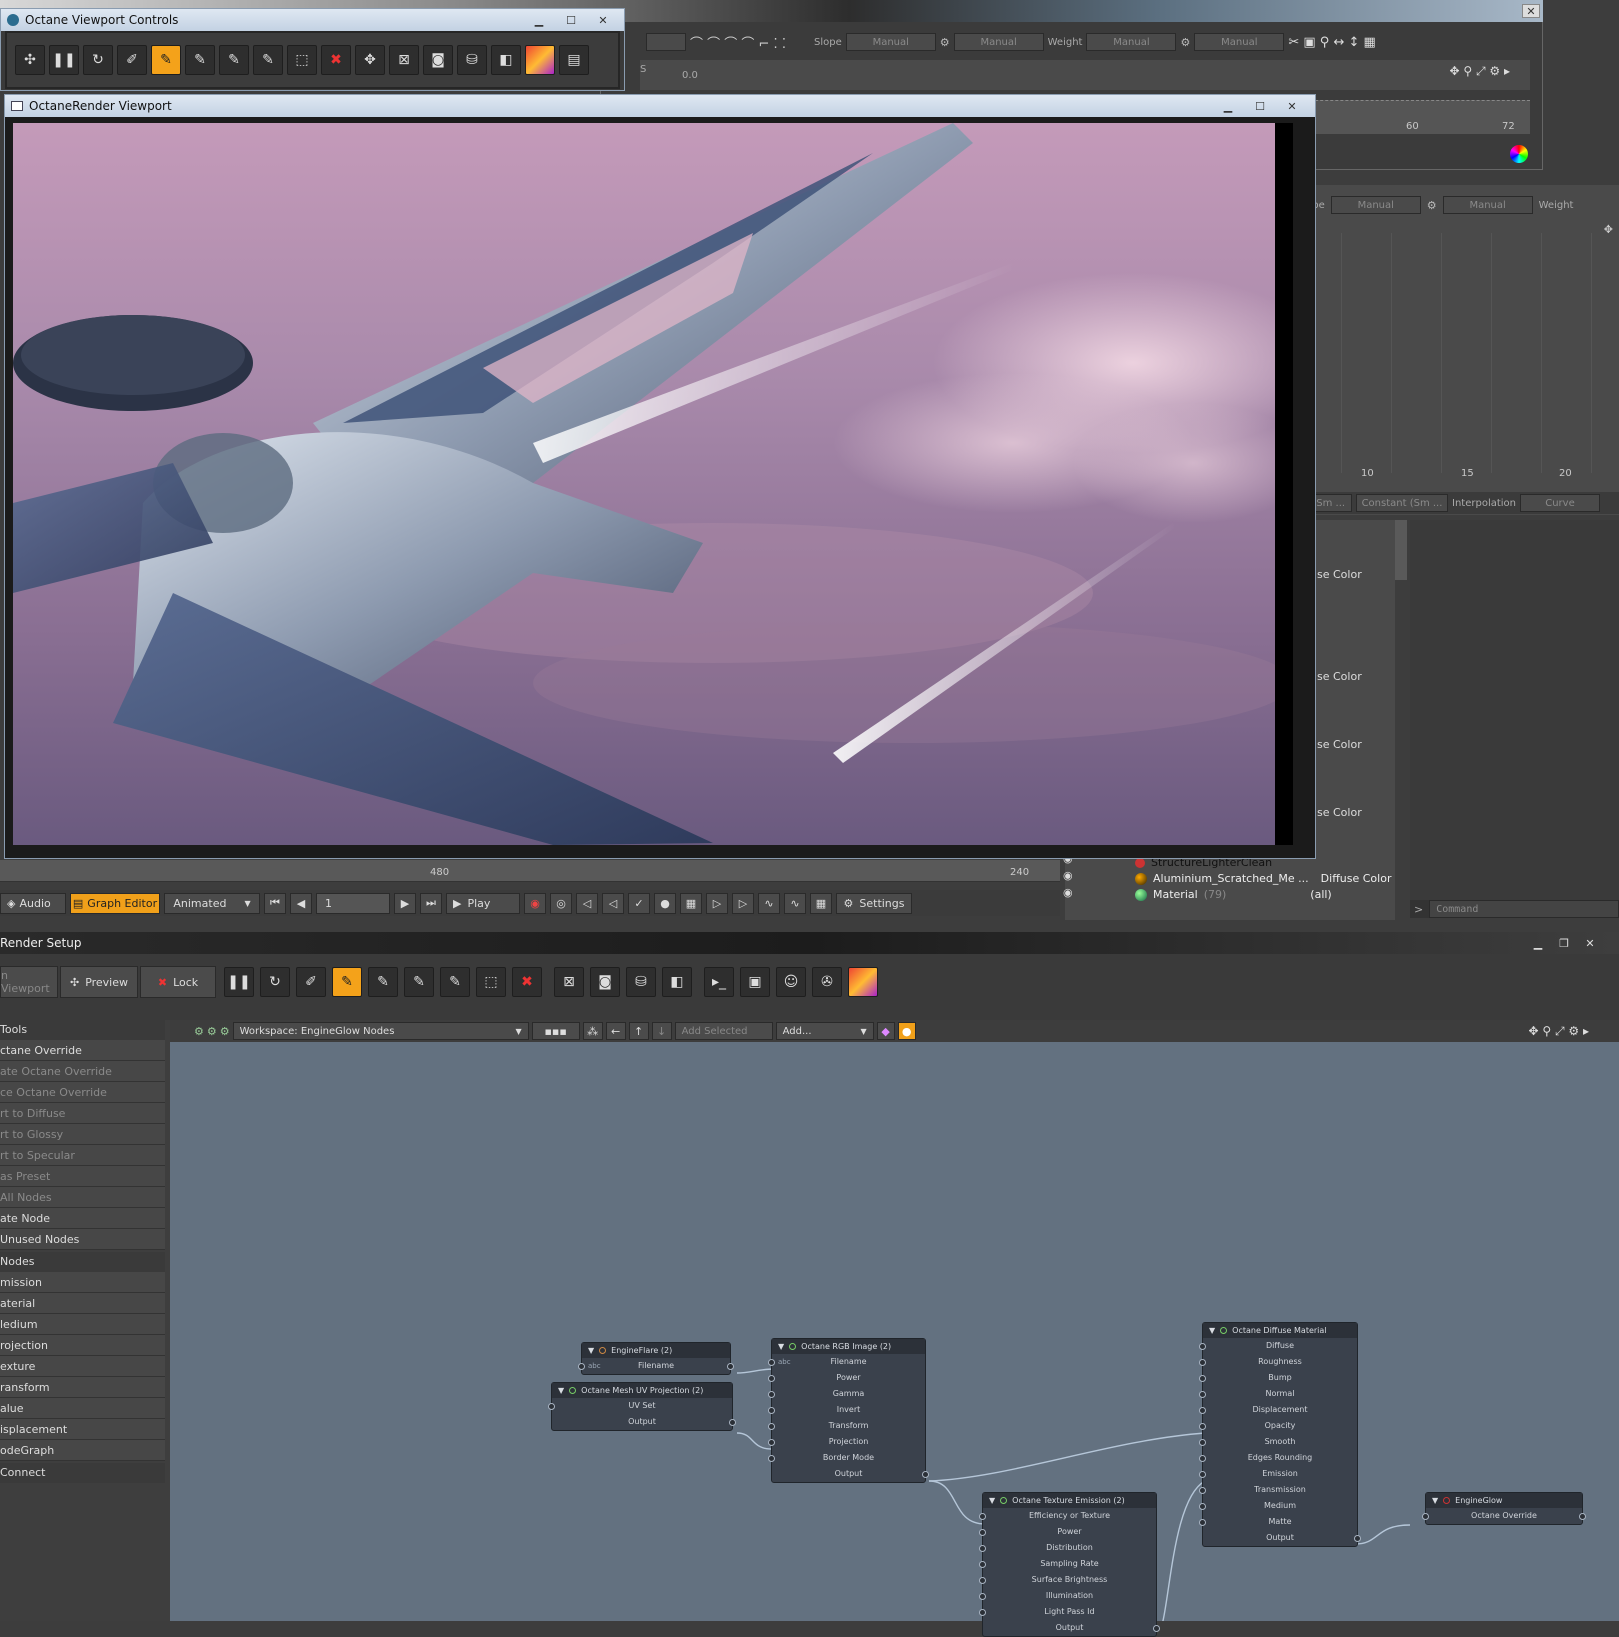  I want to click on preview-button: ✣ Preview, so click(99, 982).